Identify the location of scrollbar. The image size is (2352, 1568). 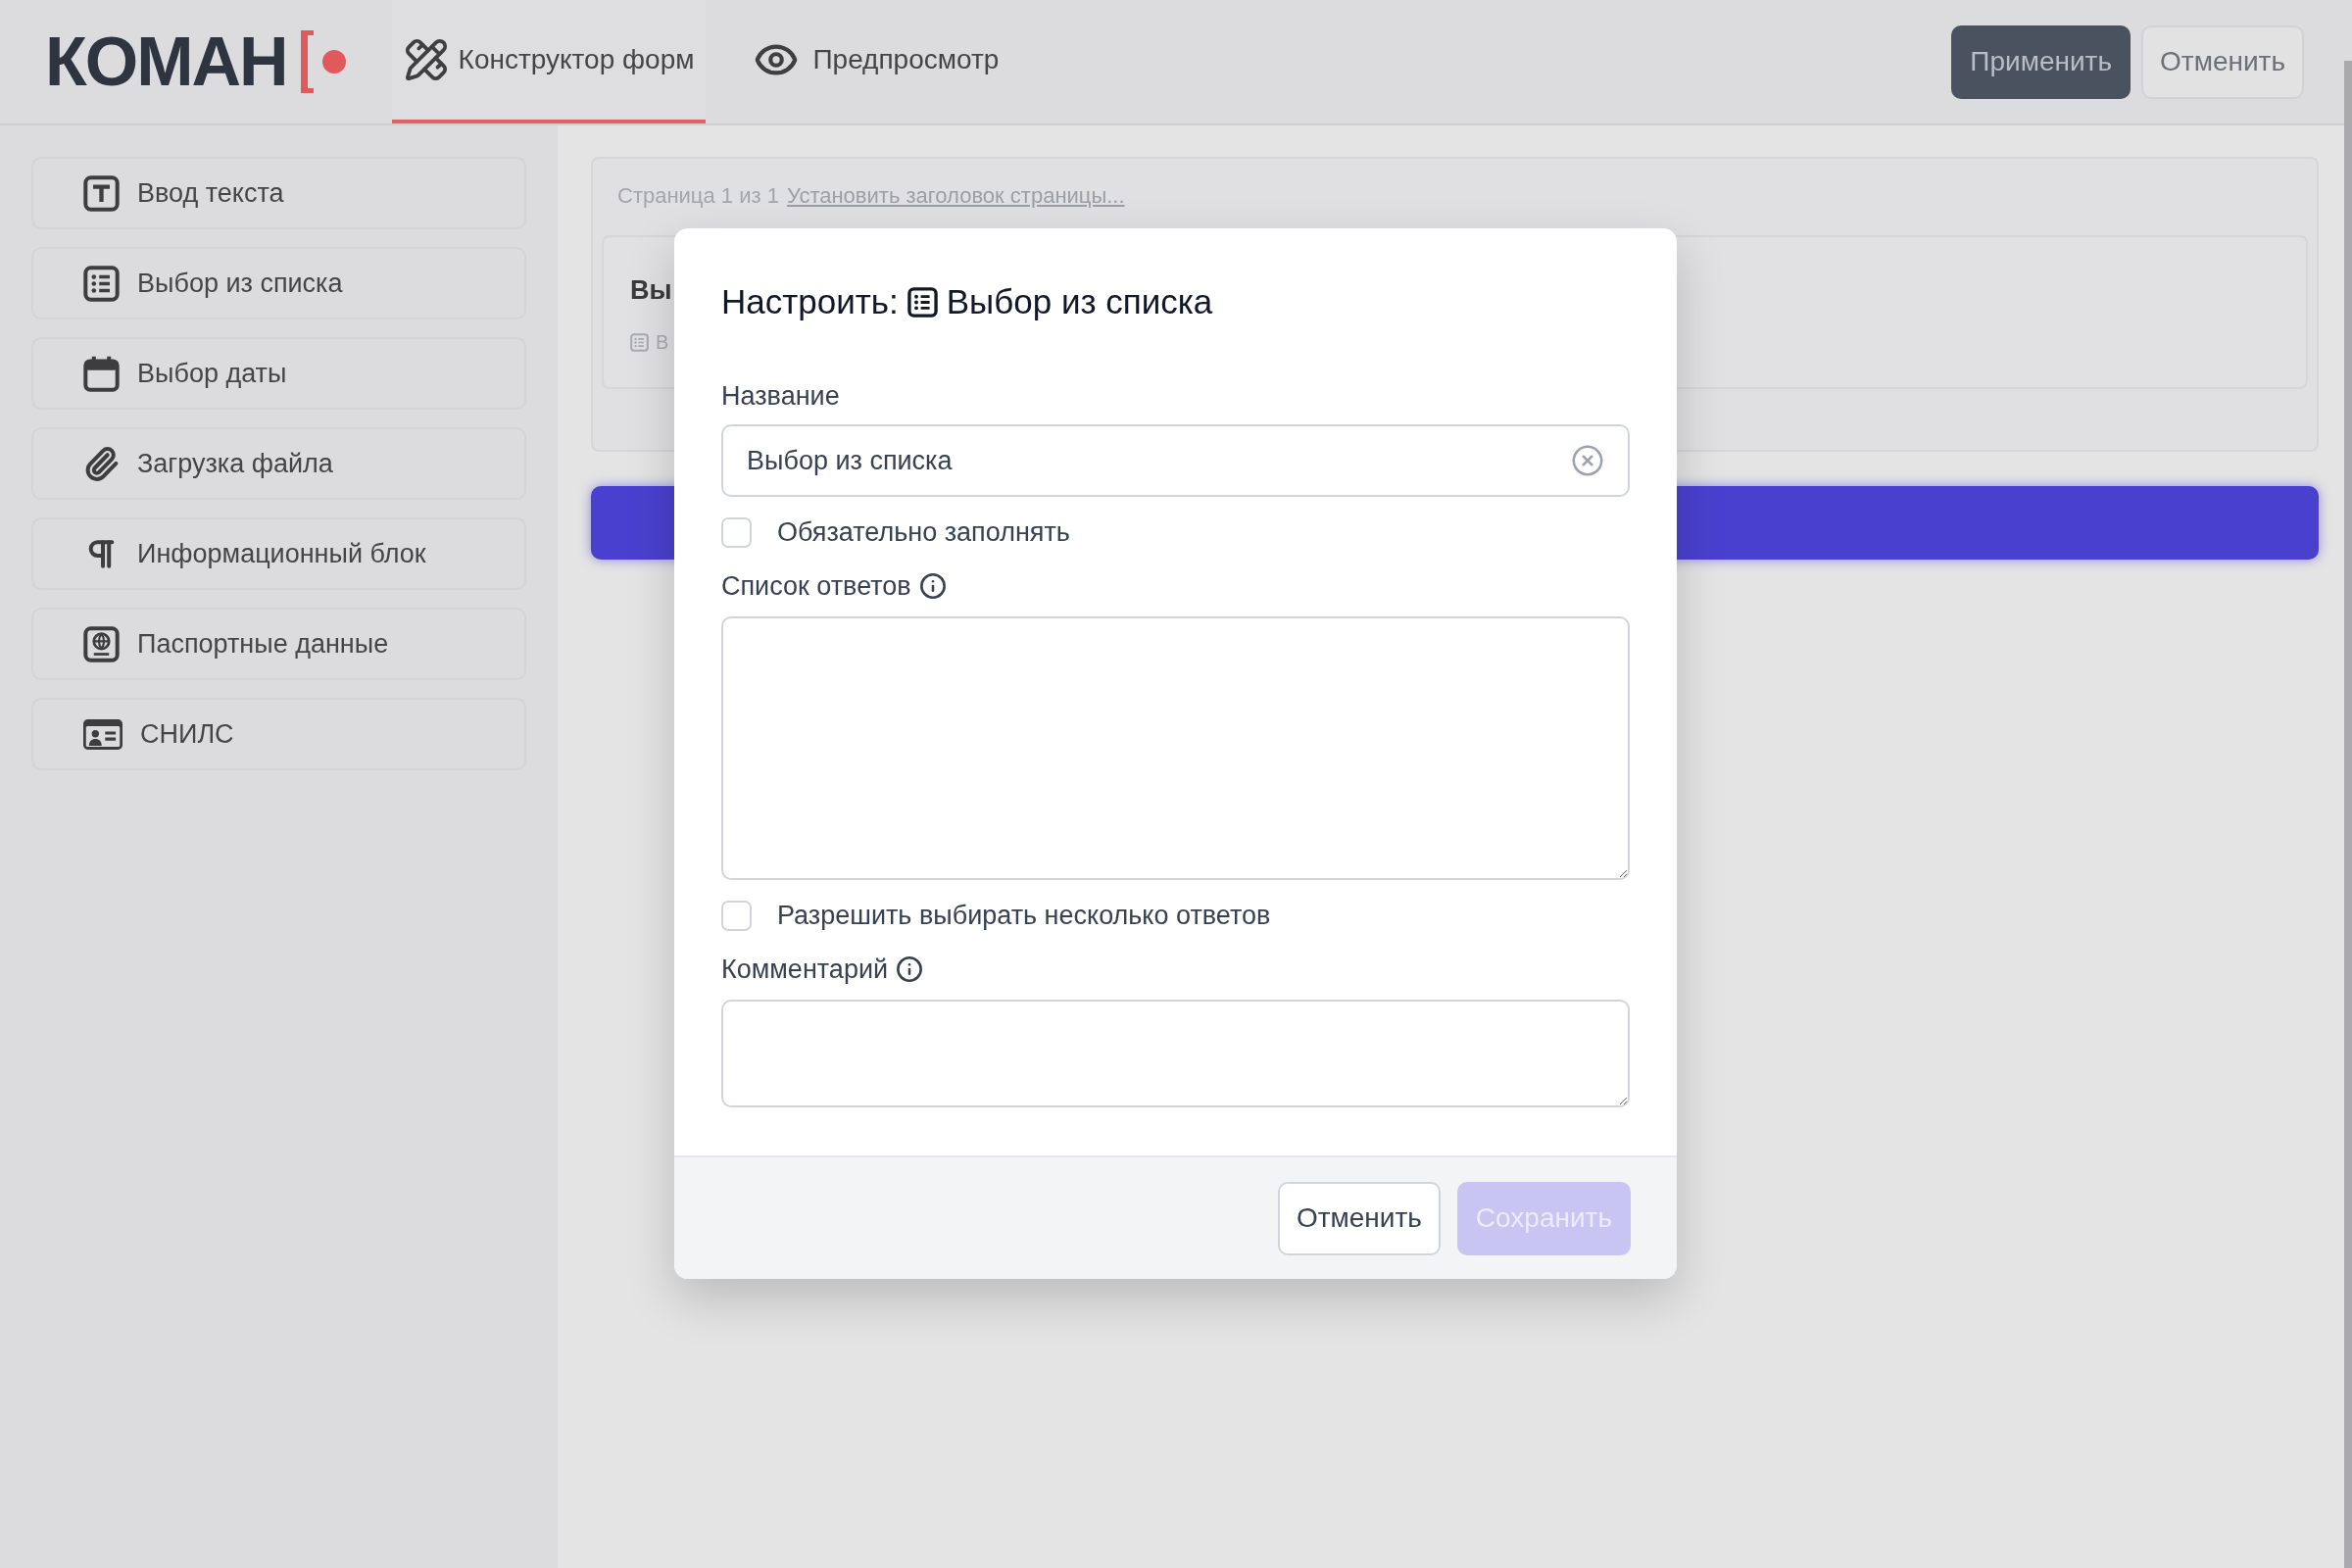
(2348, 814).